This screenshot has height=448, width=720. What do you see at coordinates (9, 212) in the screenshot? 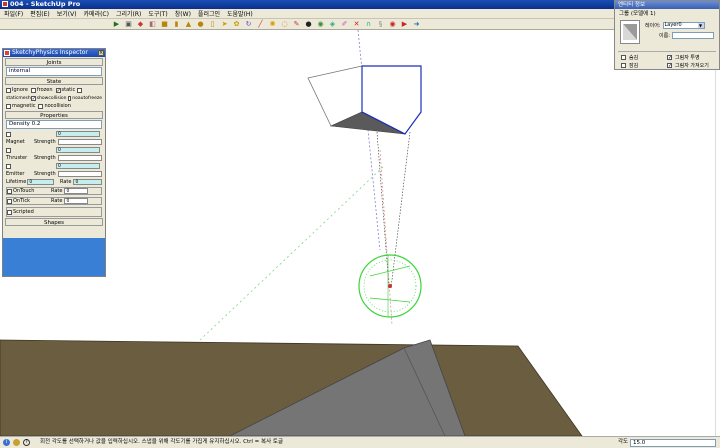
I see `scripted-checkbox` at bounding box center [9, 212].